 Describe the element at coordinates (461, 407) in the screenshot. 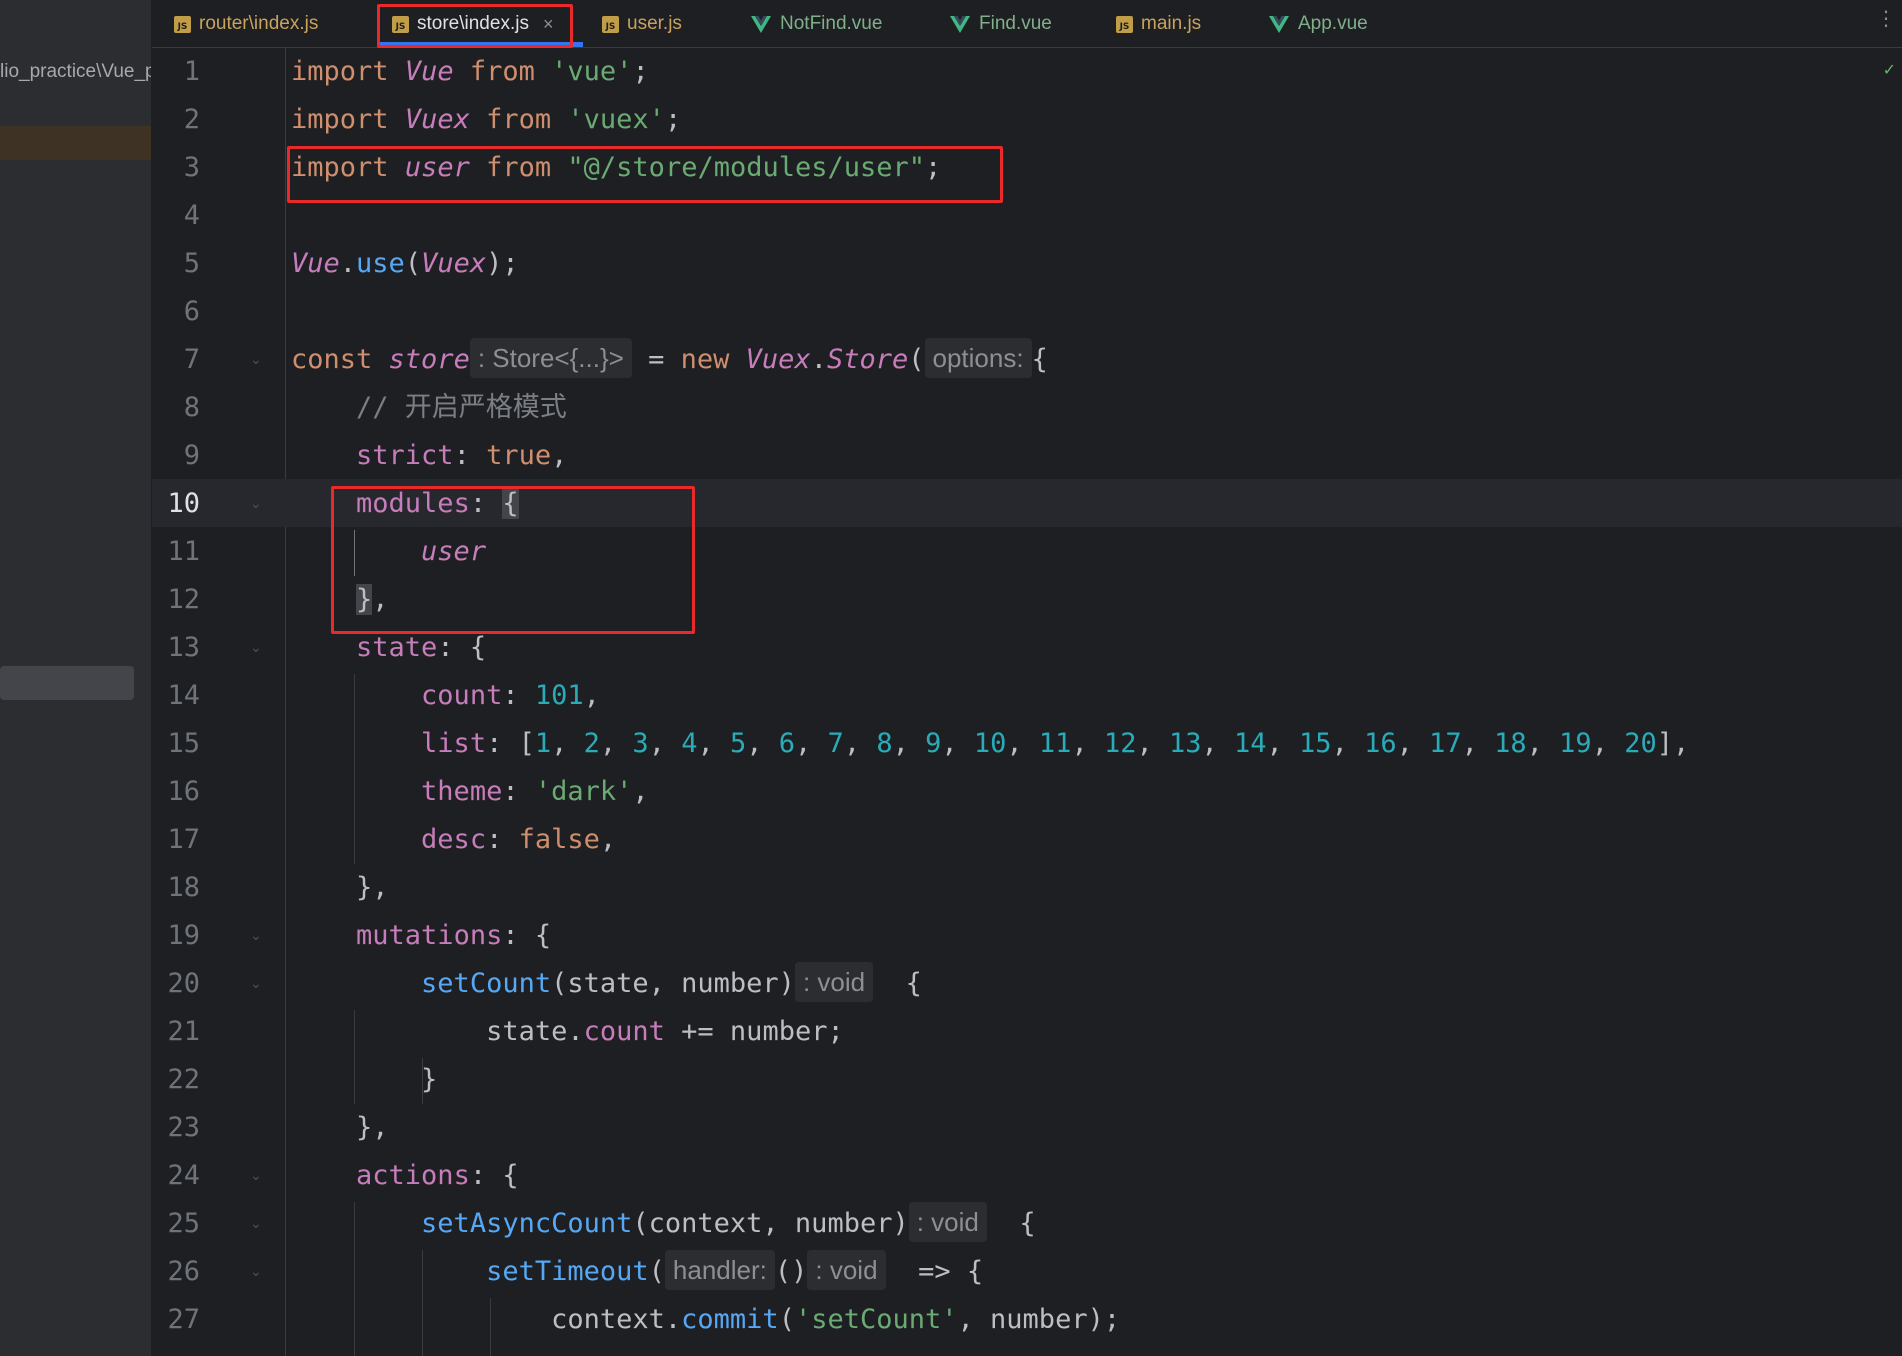

I see `comment: // 开启严格模式` at that location.